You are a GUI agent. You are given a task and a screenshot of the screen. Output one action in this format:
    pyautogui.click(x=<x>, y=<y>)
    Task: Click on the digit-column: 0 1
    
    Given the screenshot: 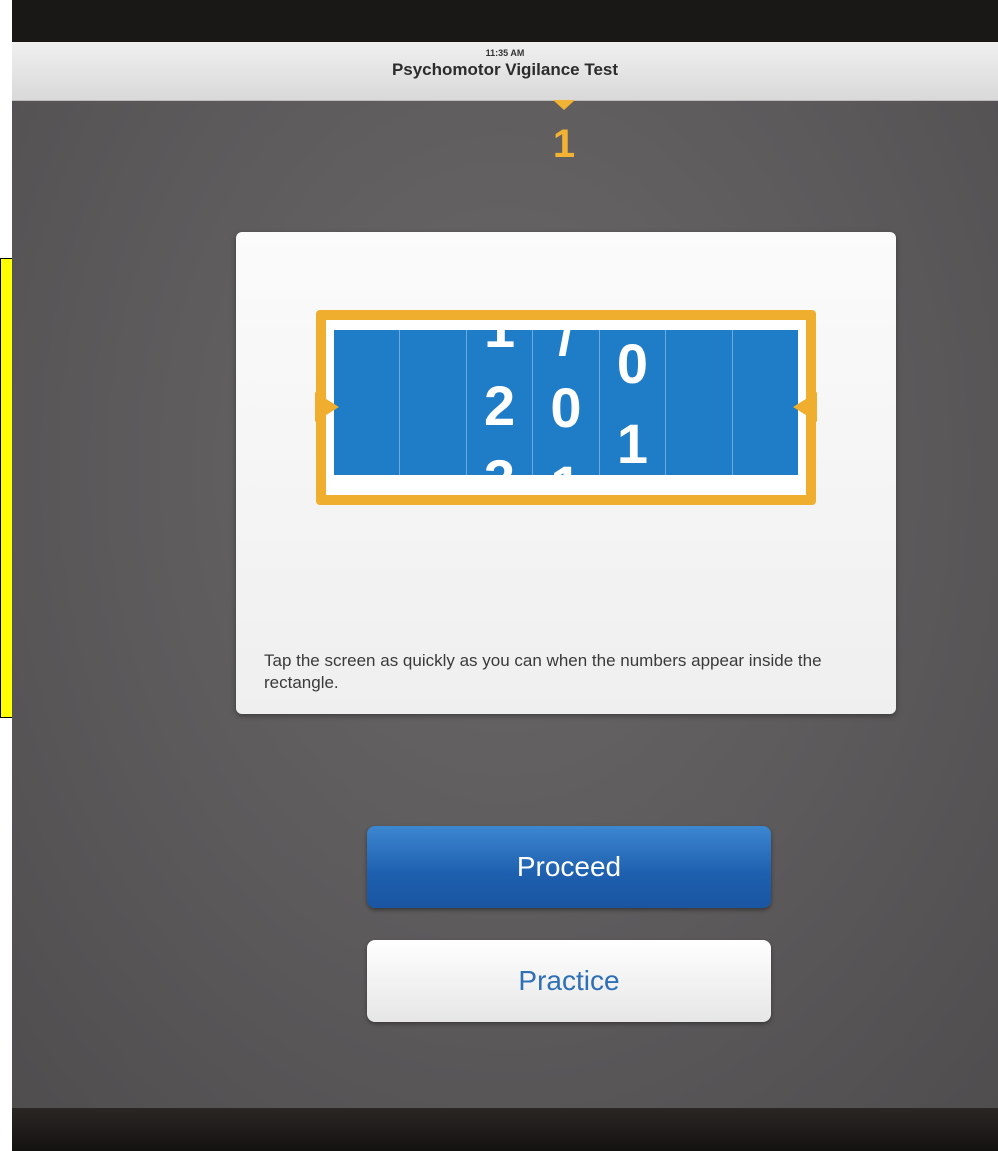 What is the action you would take?
    pyautogui.click(x=633, y=402)
    